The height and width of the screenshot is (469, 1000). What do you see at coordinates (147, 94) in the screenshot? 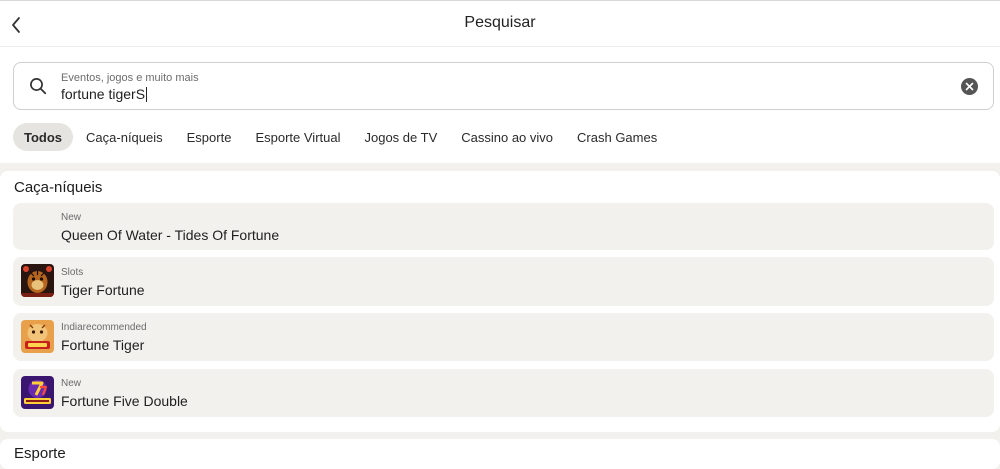
I see `text-caret` at bounding box center [147, 94].